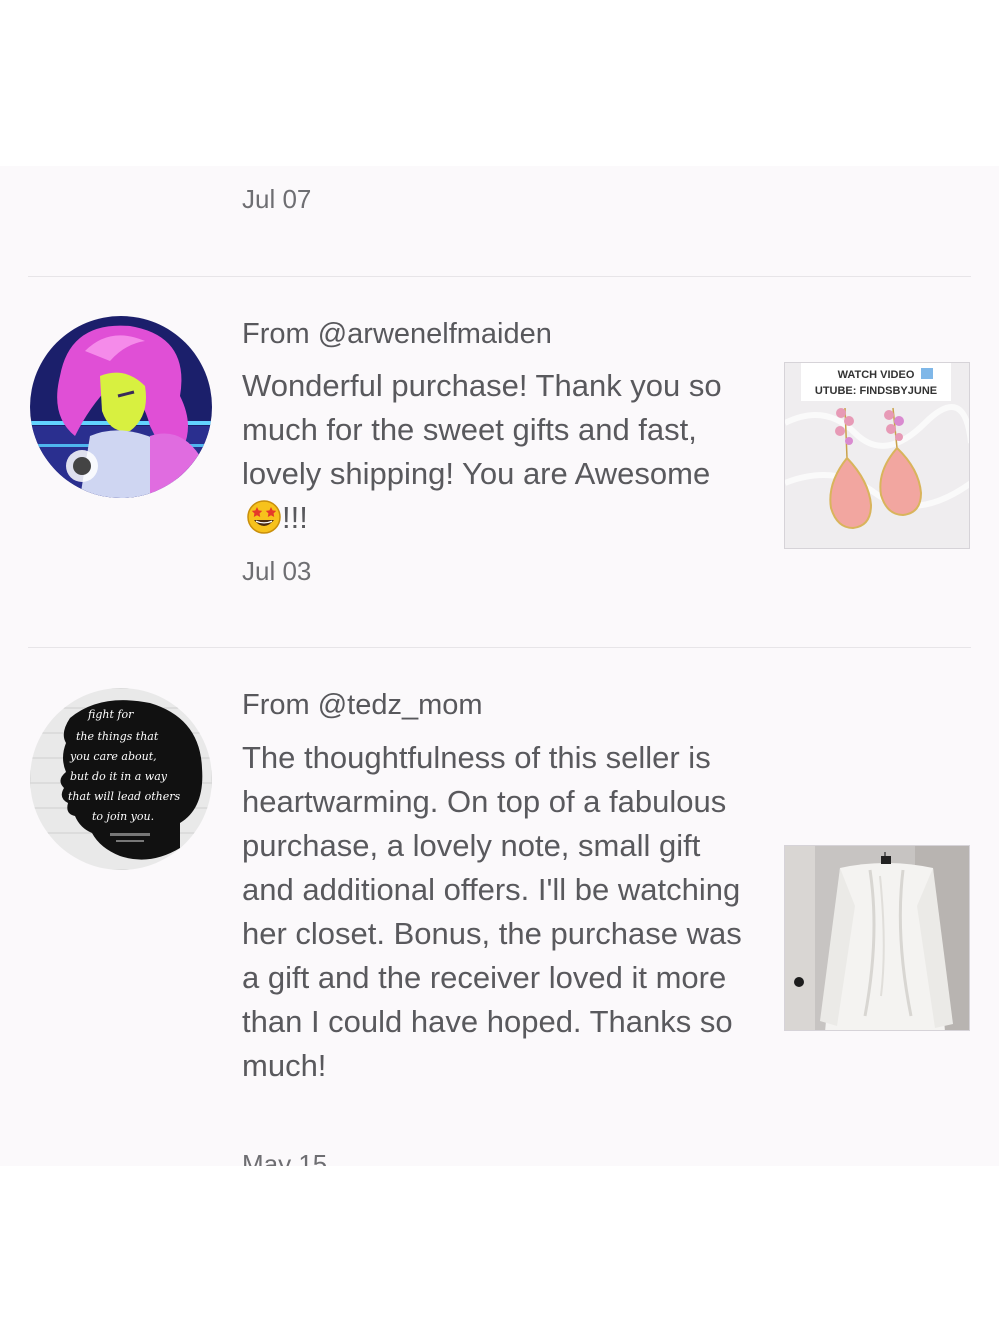 The height and width of the screenshot is (1333, 999). I want to click on white-draped-cardigan-photo, so click(877, 938).